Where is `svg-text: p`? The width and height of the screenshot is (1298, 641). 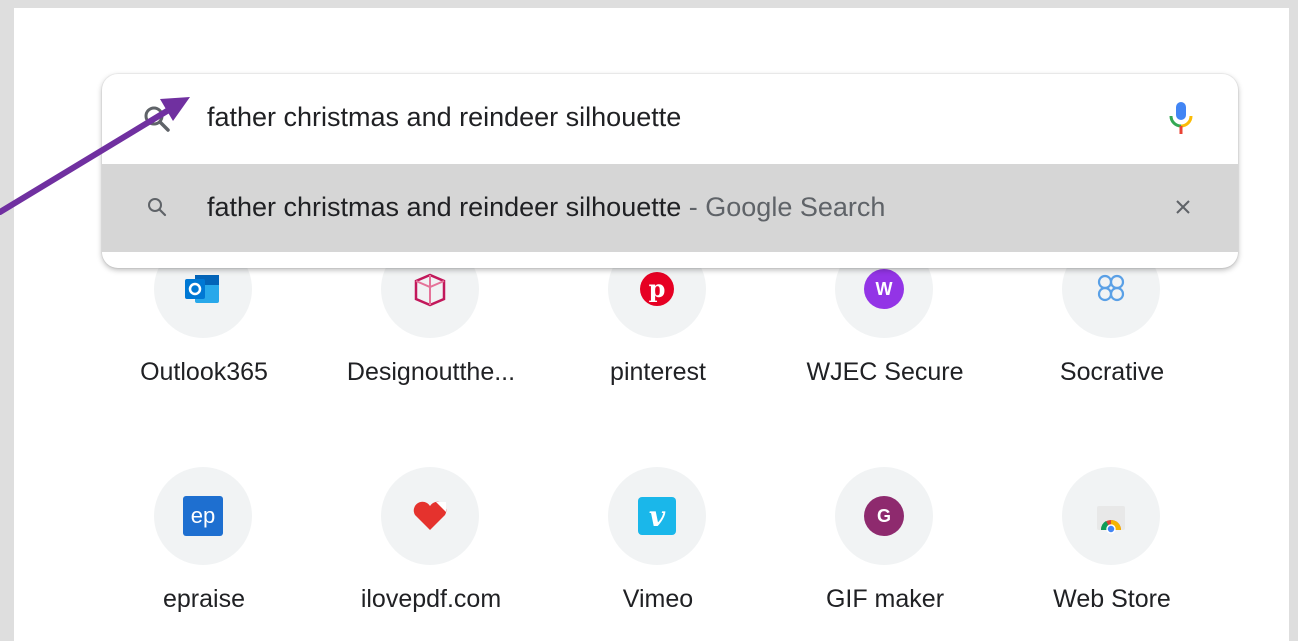
svg-text: p is located at coordinates (657, 288).